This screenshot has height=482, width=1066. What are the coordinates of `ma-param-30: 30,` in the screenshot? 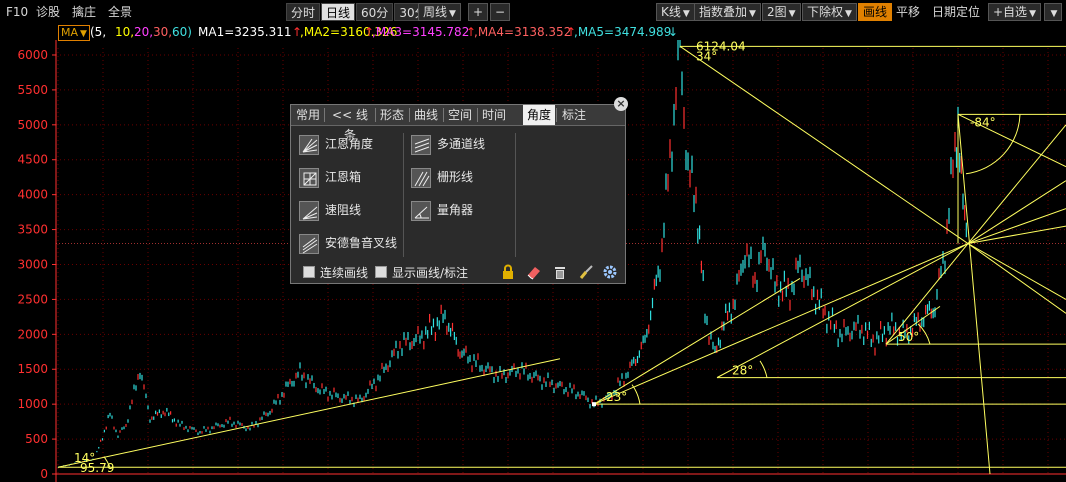 It's located at (163, 32).